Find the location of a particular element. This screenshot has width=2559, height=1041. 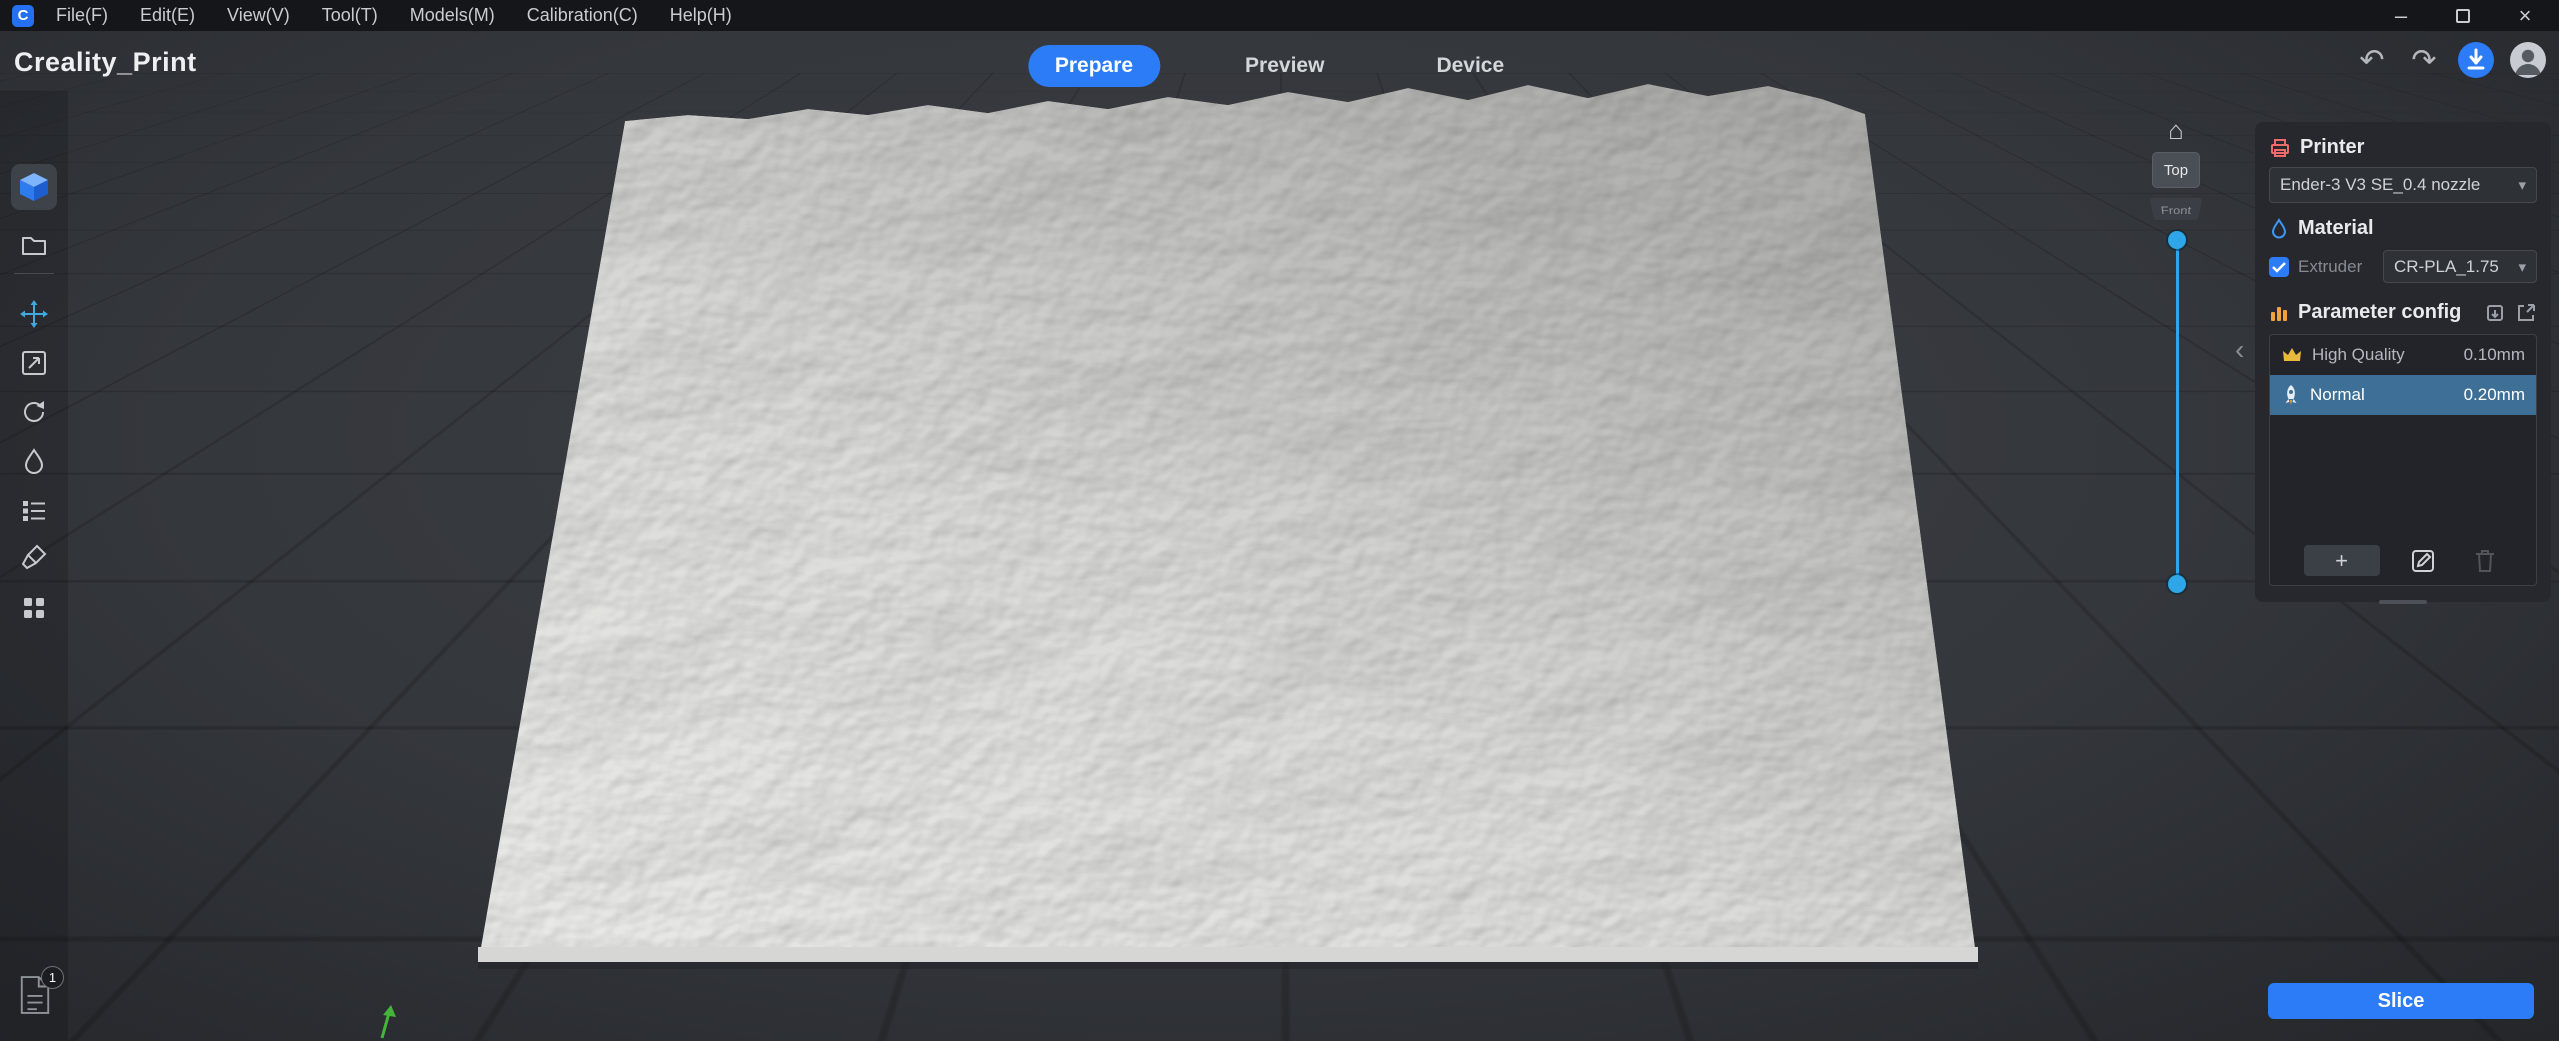

prepare-cube-tool is located at coordinates (34, 187).